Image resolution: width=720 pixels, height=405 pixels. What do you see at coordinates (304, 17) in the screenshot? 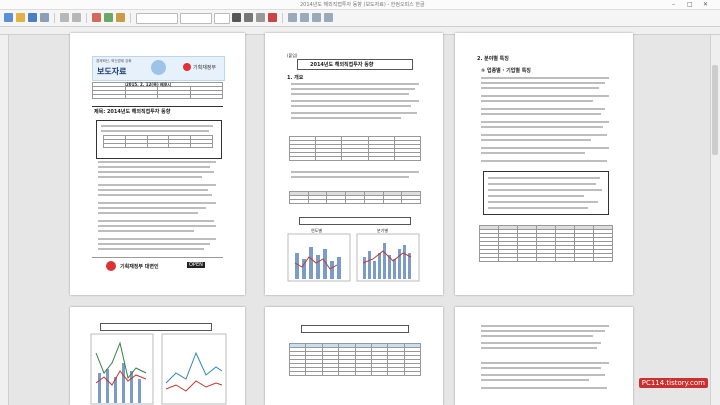
I see `align-center-icon` at bounding box center [304, 17].